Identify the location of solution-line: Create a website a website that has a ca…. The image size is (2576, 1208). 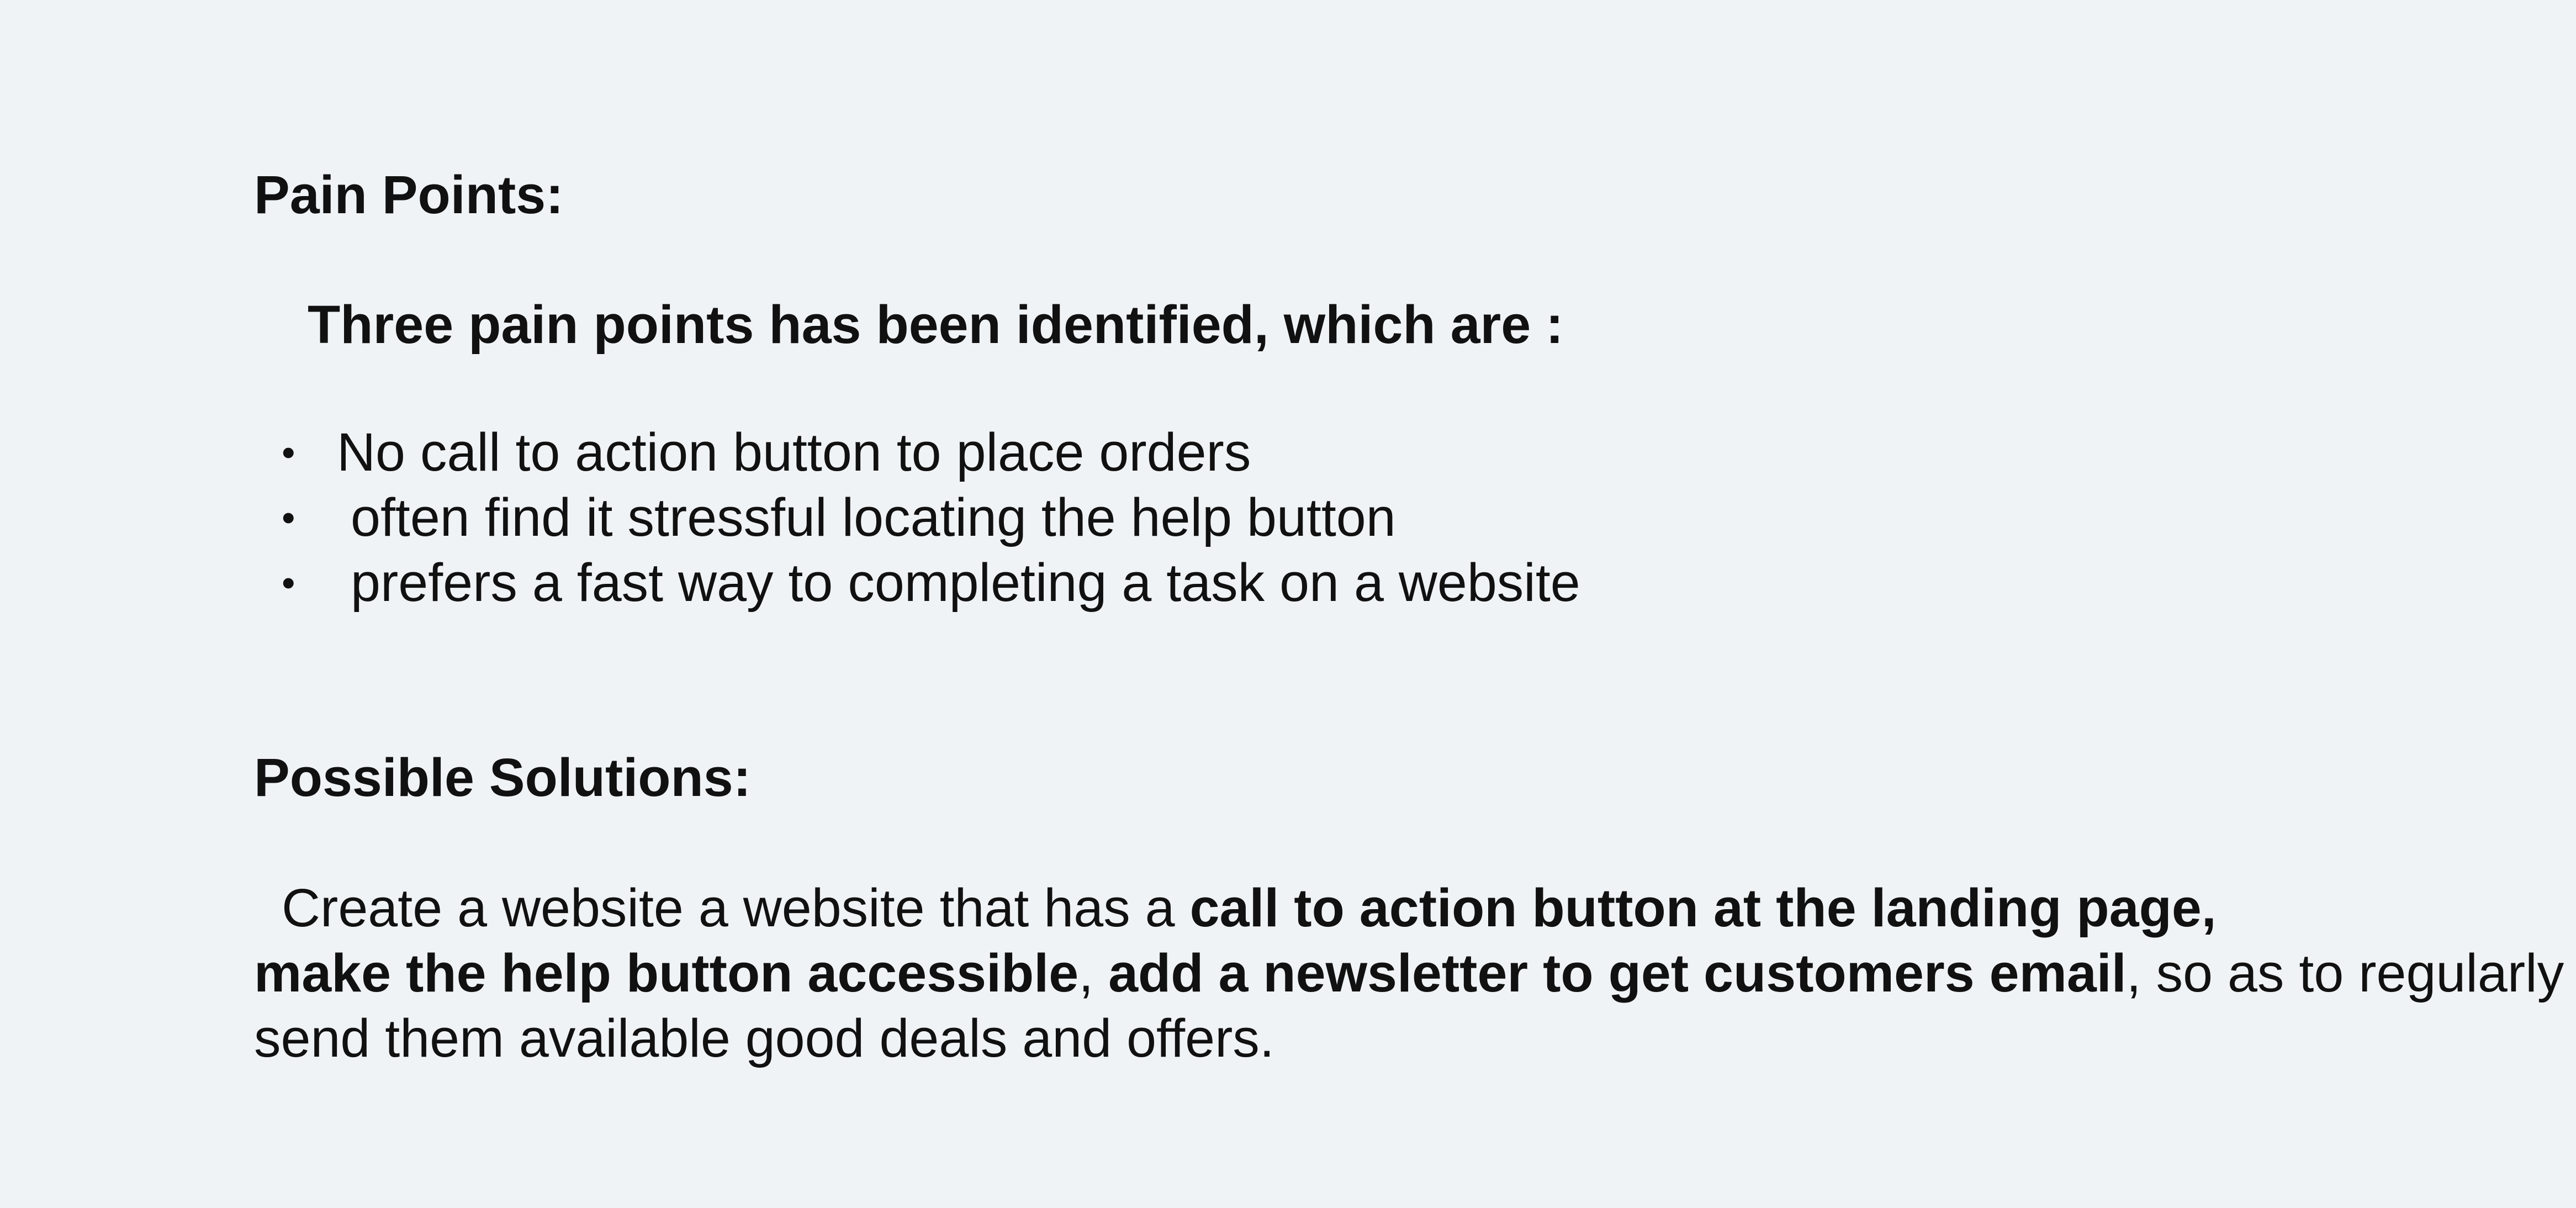
(1400, 908).